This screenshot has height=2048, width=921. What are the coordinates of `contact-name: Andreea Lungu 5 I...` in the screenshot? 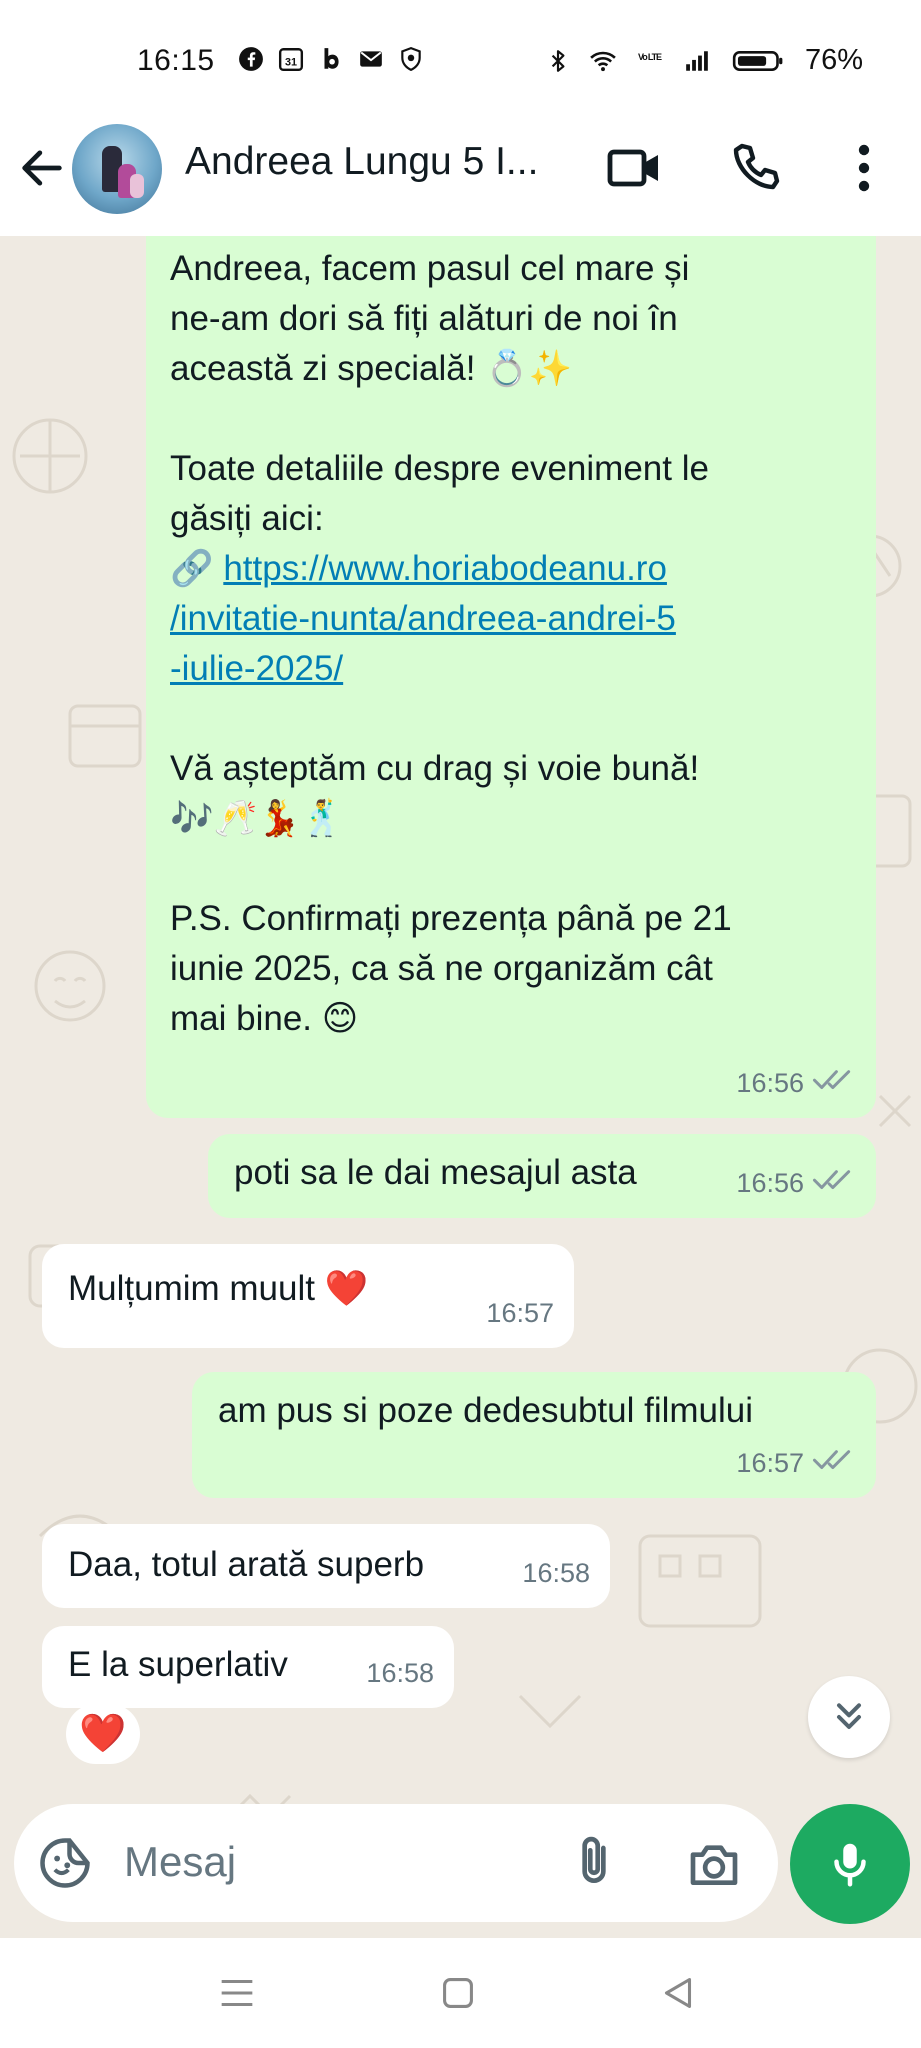 It's located at (361, 162).